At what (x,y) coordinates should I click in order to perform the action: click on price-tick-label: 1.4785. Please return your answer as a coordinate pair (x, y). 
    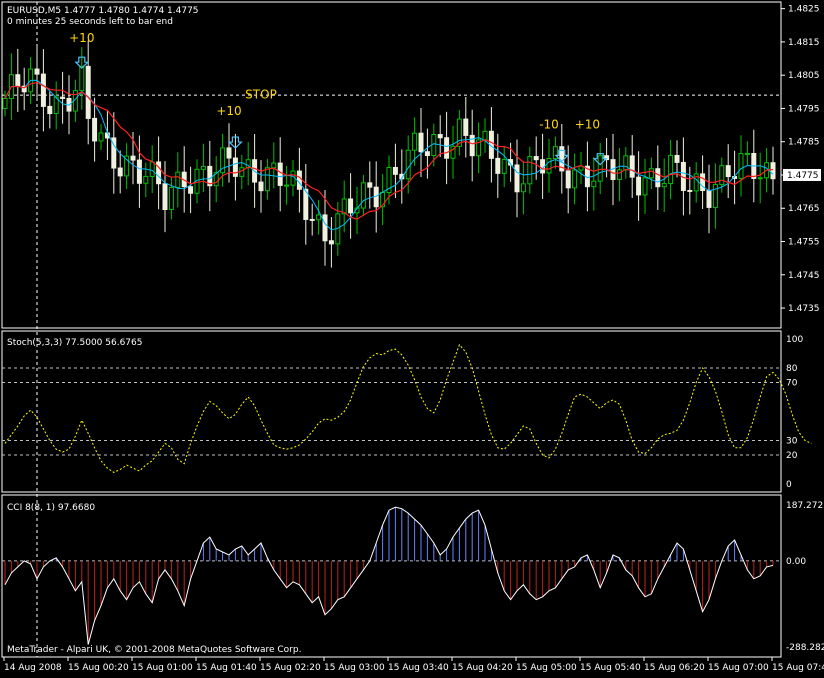
    Looking at the image, I should click on (804, 143).